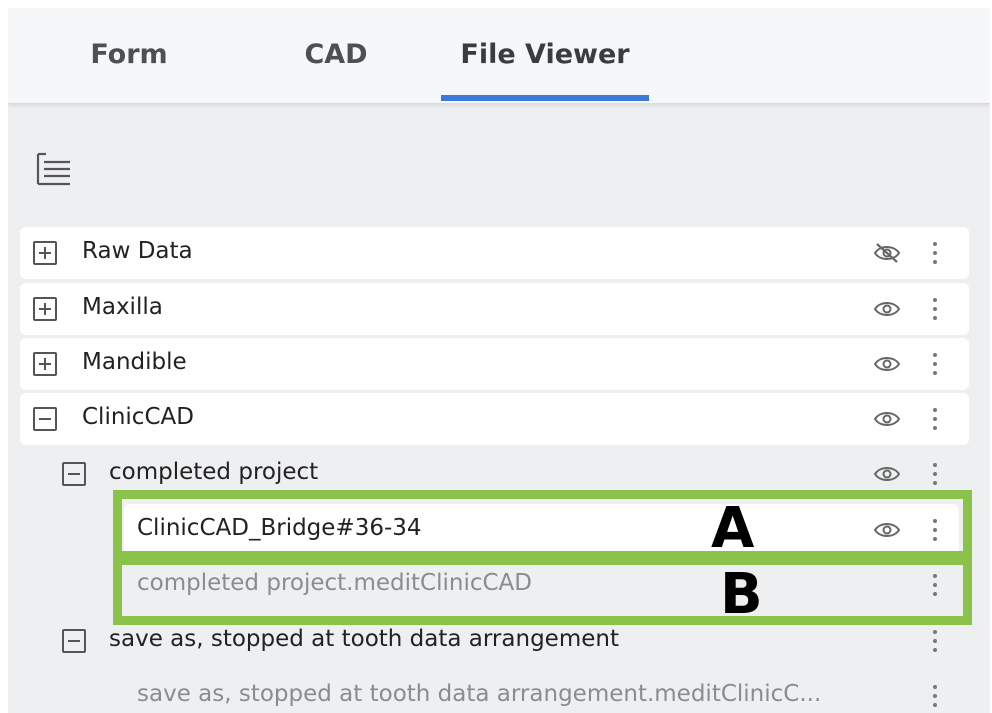  Describe the element at coordinates (545, 98) in the screenshot. I see `active-tab-indicator` at that location.